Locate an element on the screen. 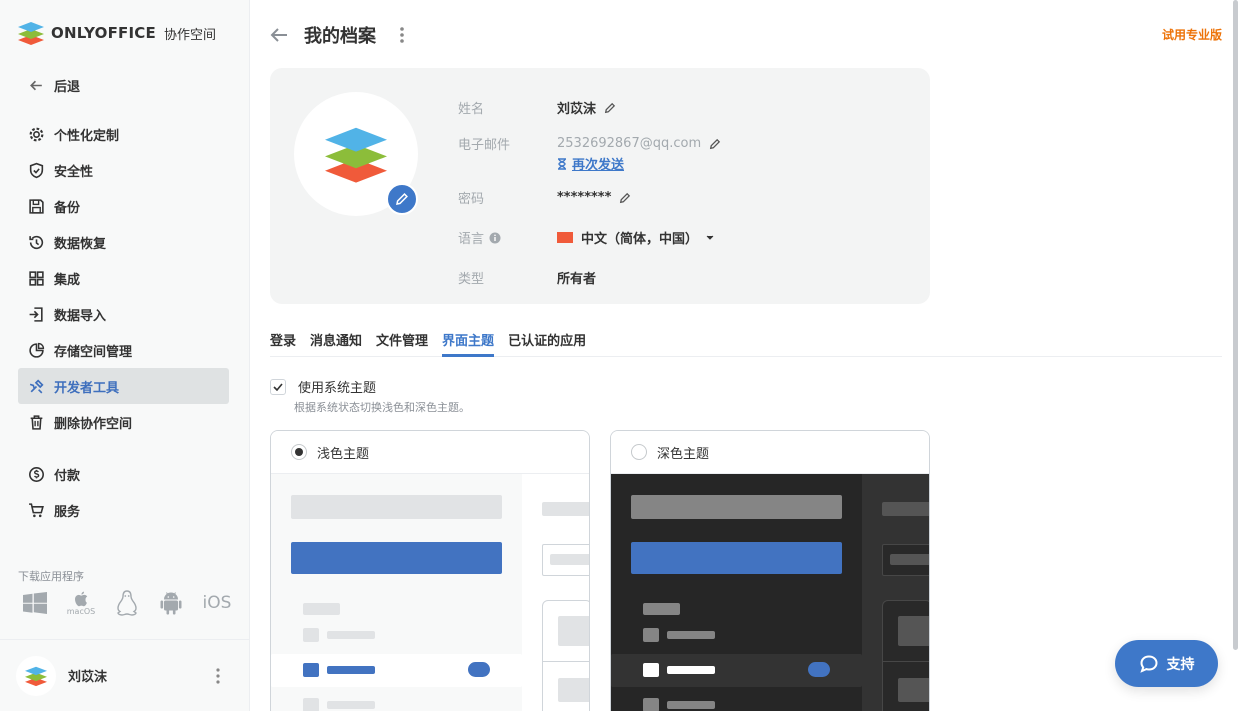 This screenshot has height=711, width=1241. sidebar-item-customization: 个性化定制 is located at coordinates (123, 134).